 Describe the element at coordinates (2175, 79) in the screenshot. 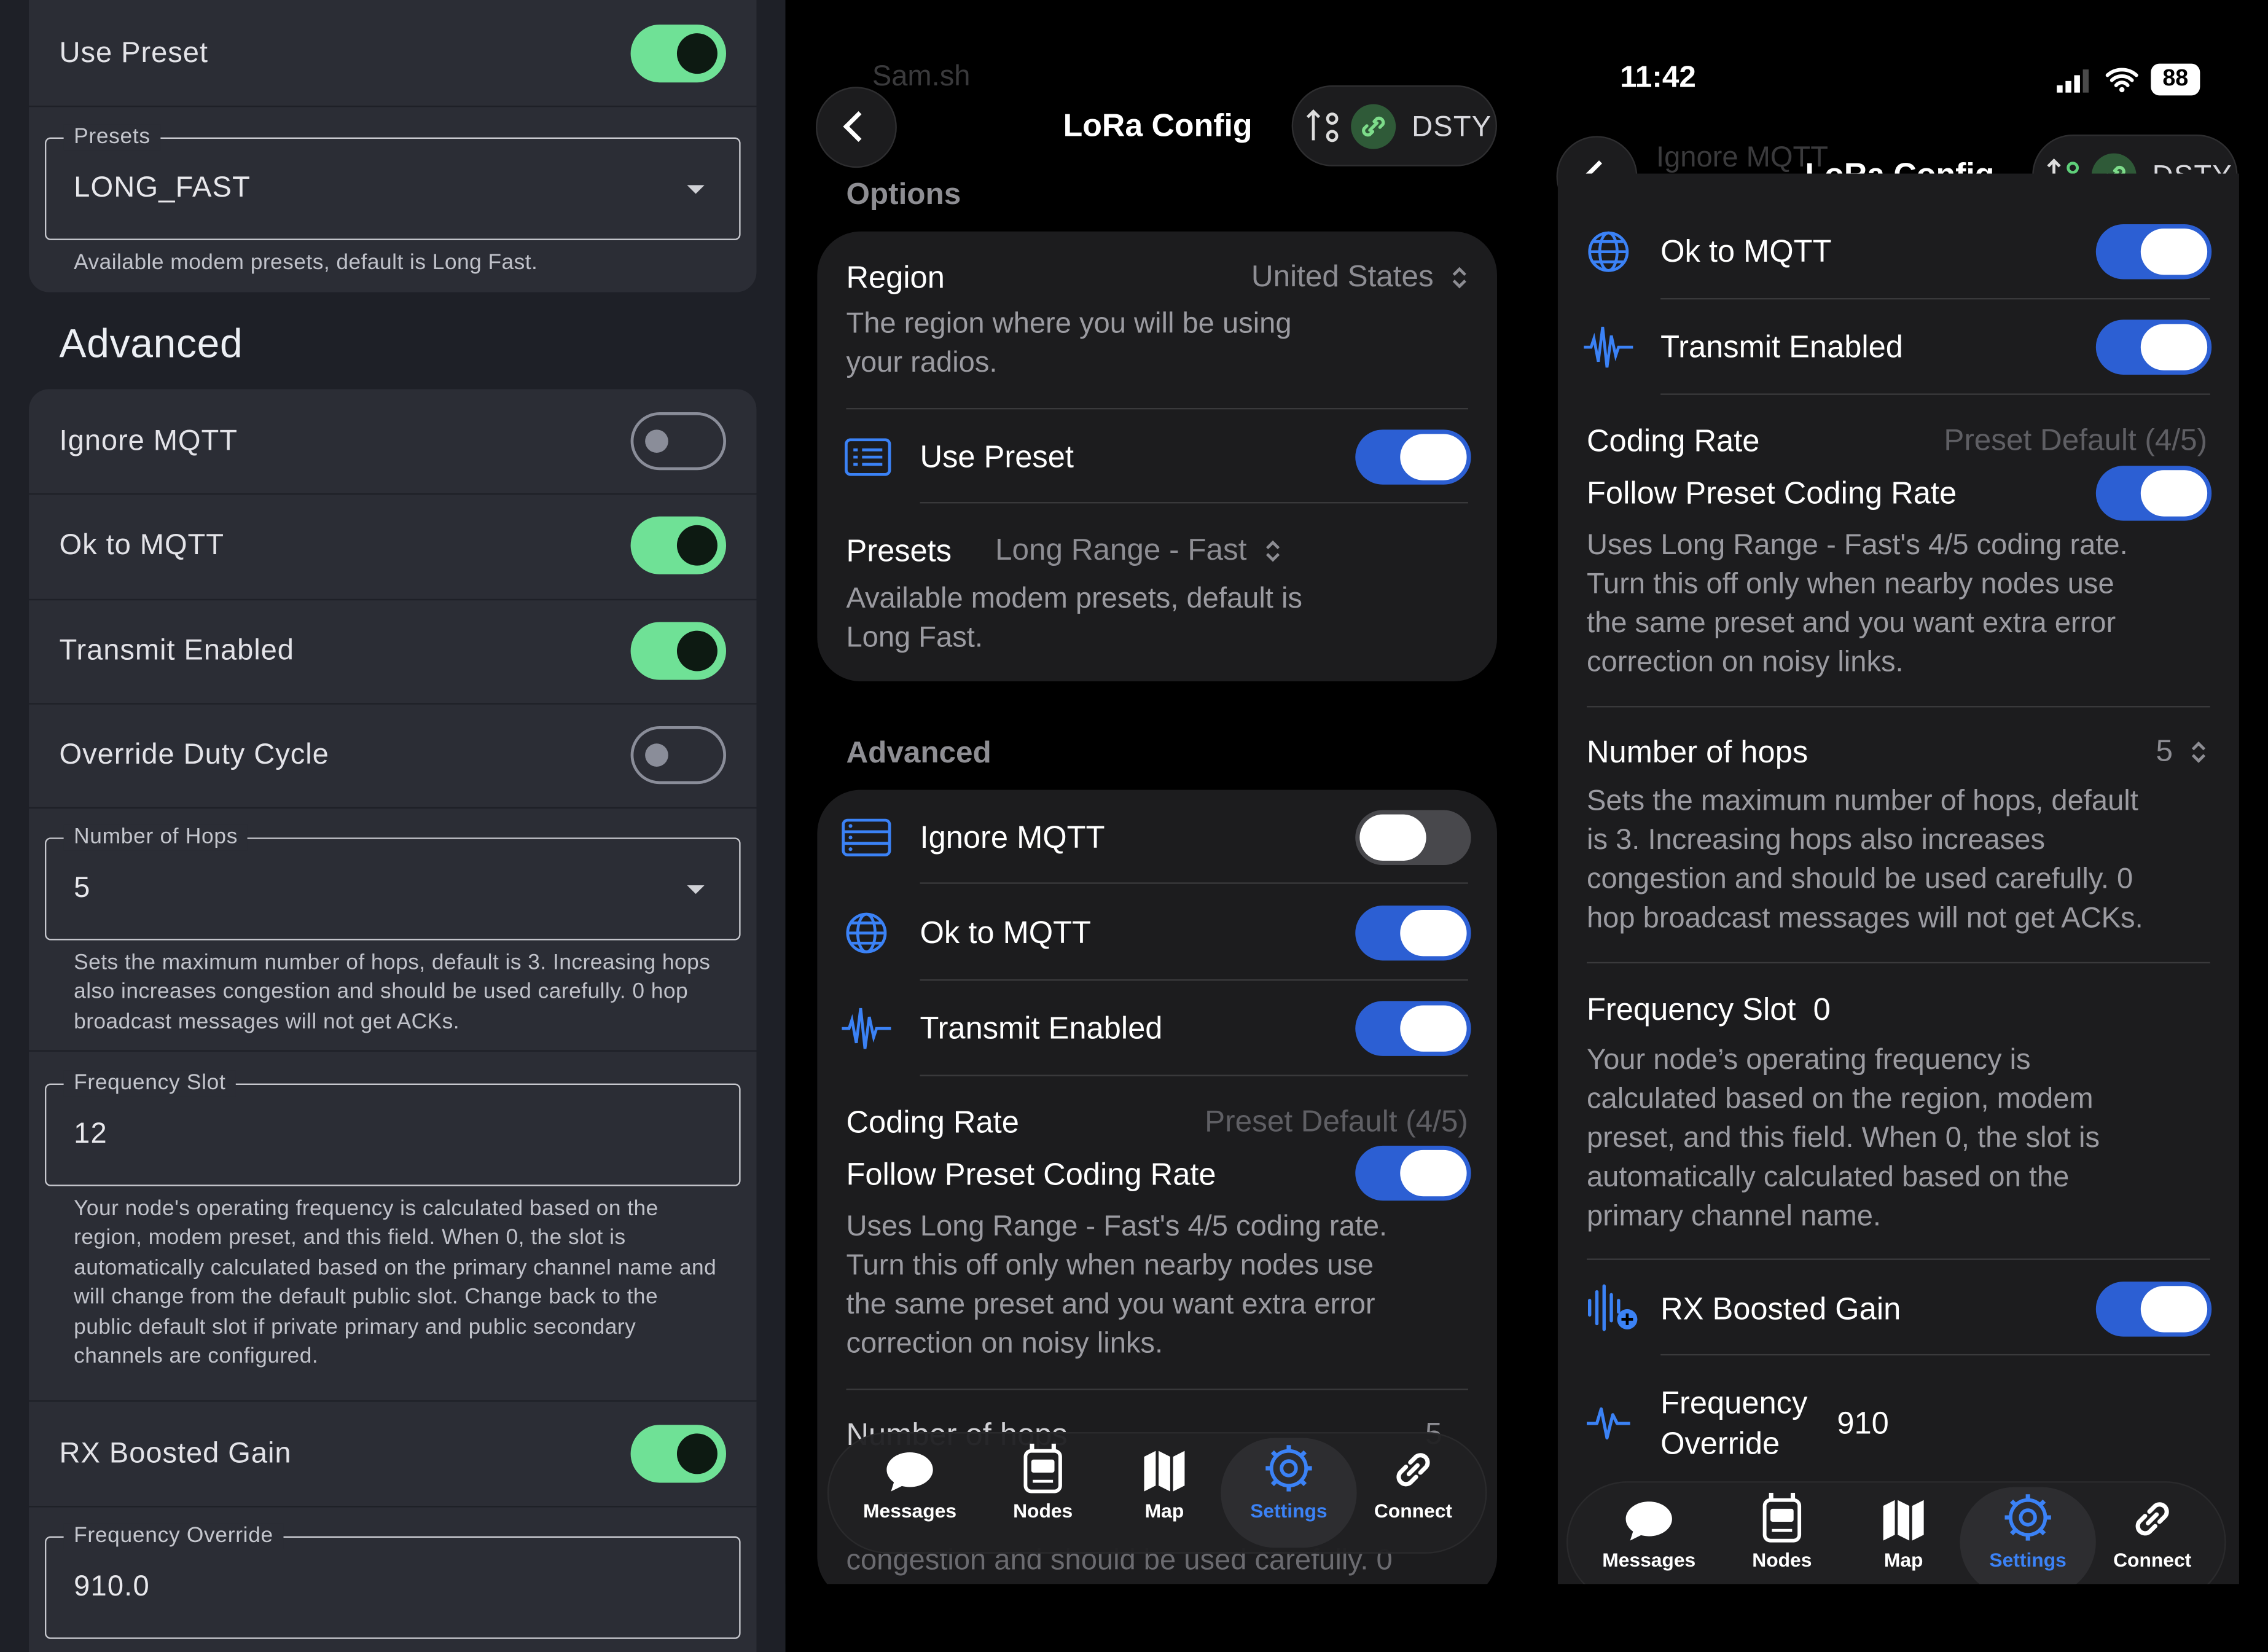

I see `battery-level: 88` at that location.